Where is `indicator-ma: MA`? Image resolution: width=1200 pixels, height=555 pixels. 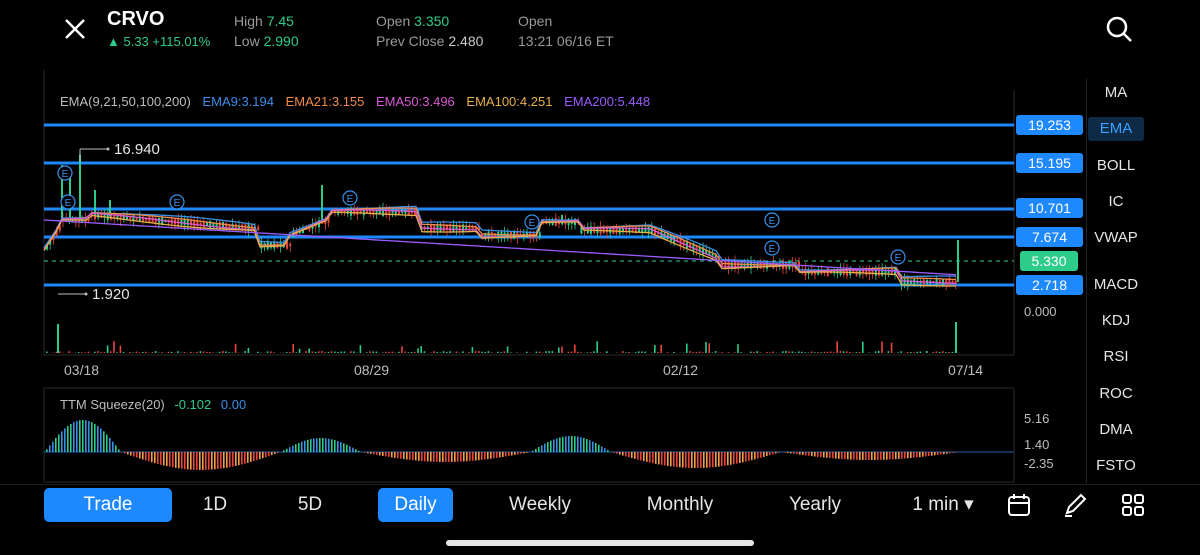
indicator-ma: MA is located at coordinates (1116, 93).